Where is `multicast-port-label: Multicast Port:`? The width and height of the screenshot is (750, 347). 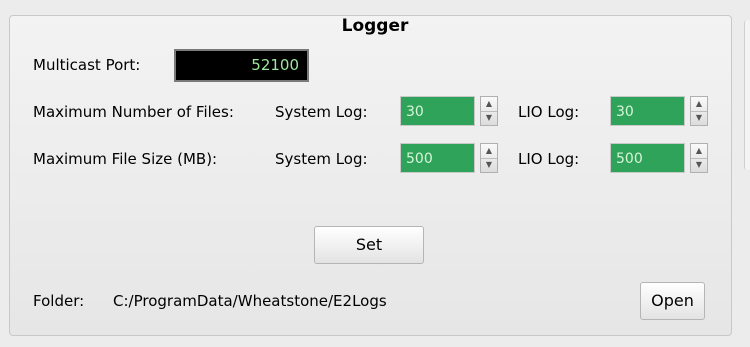
multicast-port-label: Multicast Port: is located at coordinates (87, 65).